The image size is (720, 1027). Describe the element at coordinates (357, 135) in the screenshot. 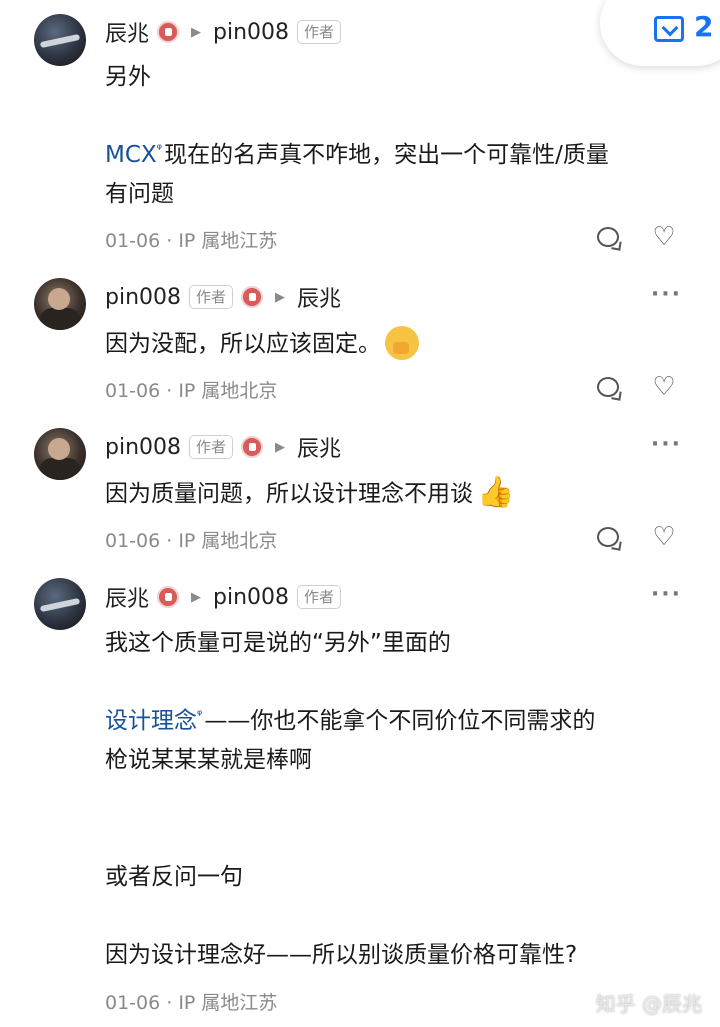

I see `comment-text: 另外 MCXᵠ现在的名声真不咋地，突出一个可靠性/质量 有问题` at that location.